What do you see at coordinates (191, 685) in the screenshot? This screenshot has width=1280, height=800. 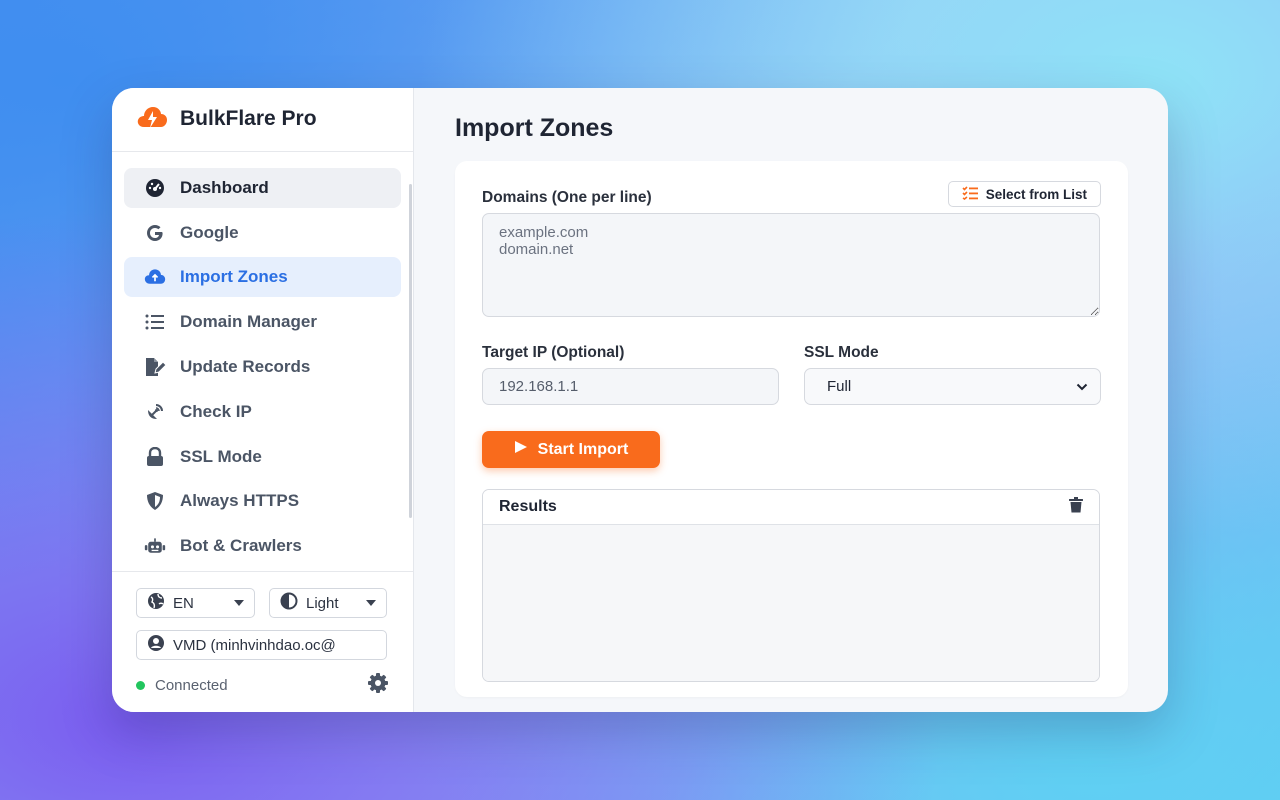 I see `status-text: Connected` at bounding box center [191, 685].